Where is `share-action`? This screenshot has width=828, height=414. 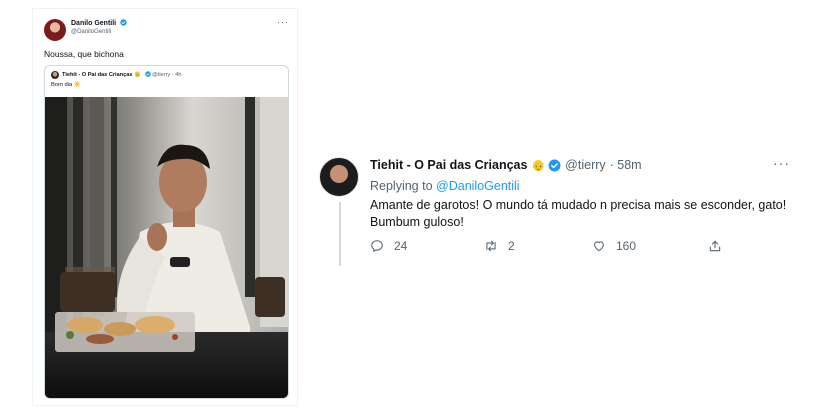
share-action is located at coordinates (715, 246).